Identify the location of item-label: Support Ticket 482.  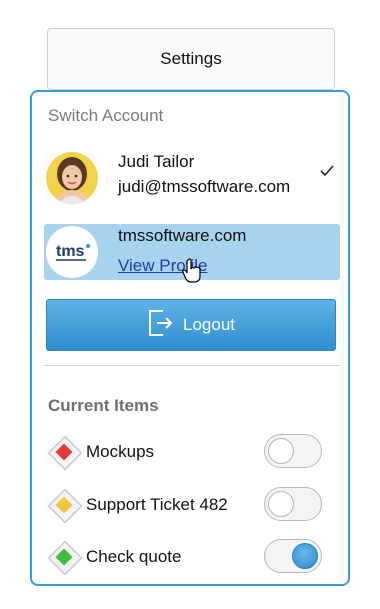
(157, 504).